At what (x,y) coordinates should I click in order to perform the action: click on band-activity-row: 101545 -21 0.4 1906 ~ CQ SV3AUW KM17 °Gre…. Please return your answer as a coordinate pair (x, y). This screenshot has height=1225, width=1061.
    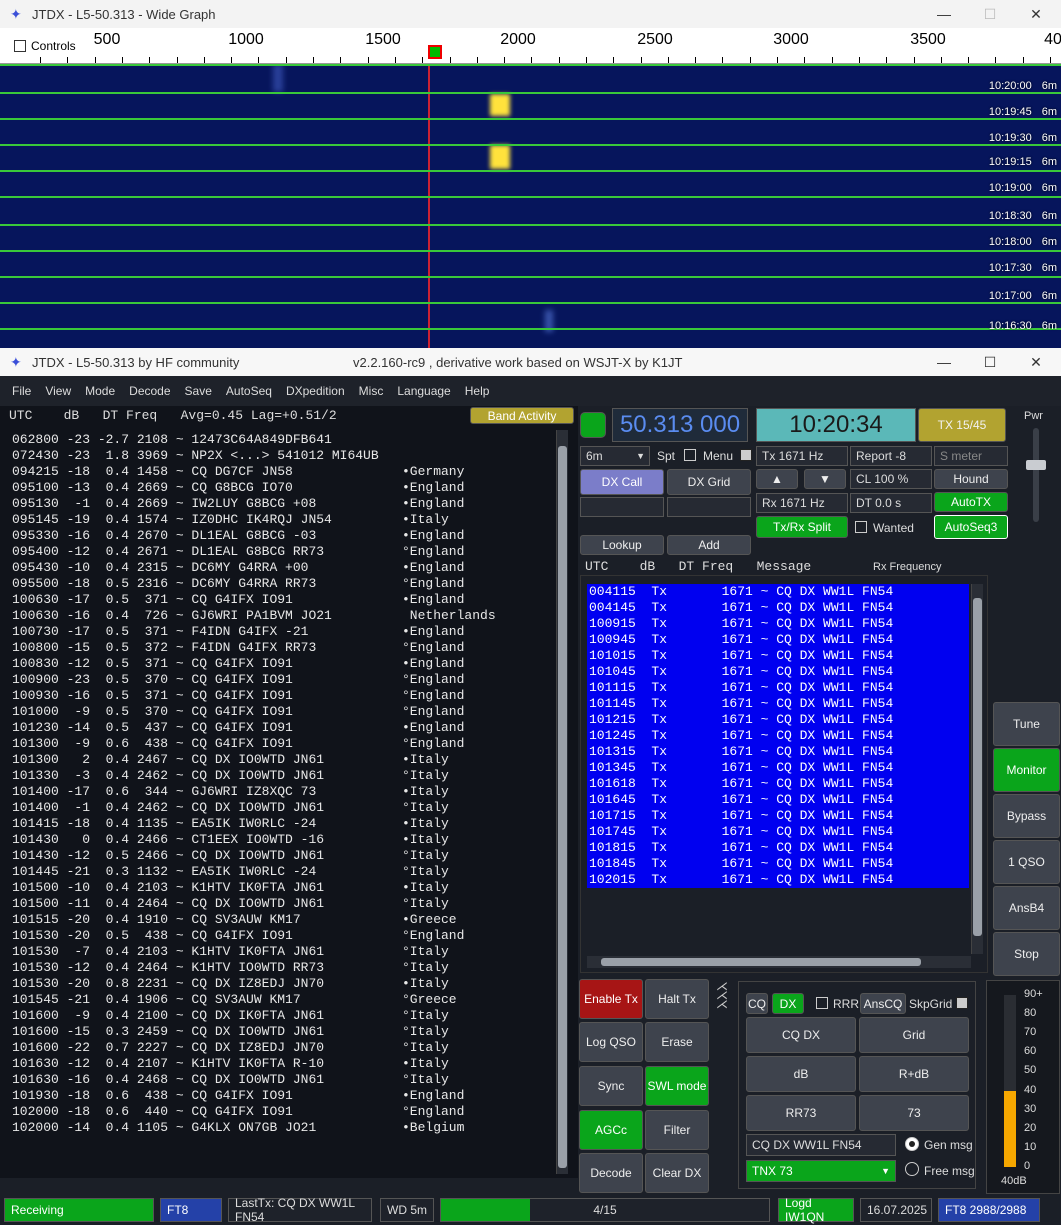
    Looking at the image, I should click on (282, 1000).